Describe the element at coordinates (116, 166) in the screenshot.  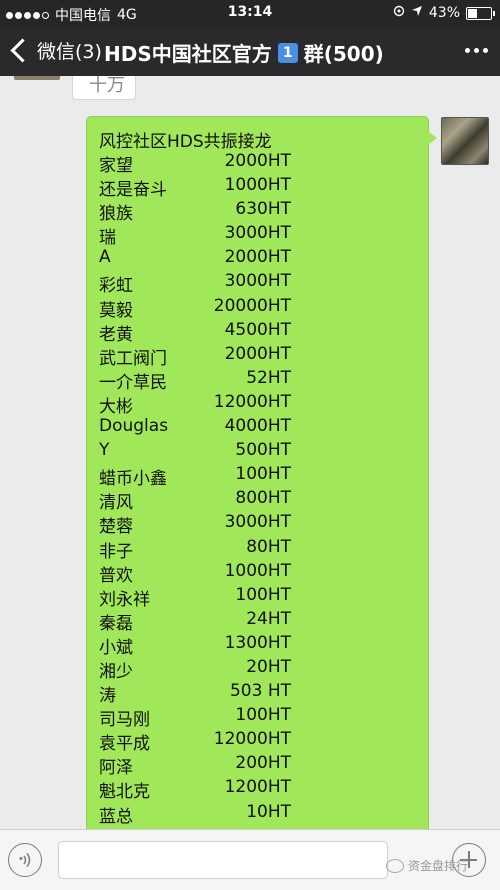
I see `pledge-name: 家望` at that location.